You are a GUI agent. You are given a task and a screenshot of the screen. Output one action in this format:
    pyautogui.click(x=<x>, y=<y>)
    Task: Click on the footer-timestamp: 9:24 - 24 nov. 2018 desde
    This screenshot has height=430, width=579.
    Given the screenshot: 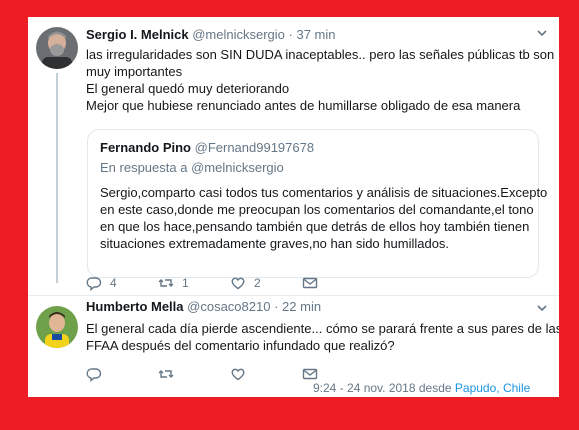 What is the action you would take?
    pyautogui.click(x=382, y=388)
    